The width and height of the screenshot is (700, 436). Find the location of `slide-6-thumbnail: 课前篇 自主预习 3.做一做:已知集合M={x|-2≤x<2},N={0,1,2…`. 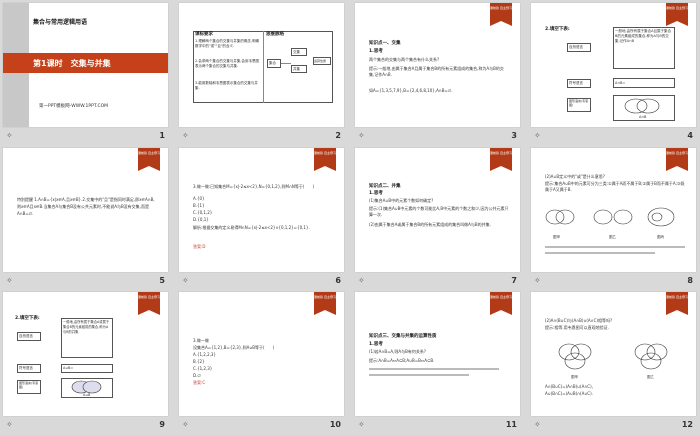

slide-6-thumbnail: 课前篇 自主预习 3.做一做:已知集合M={x|-2≤x<2},N={0,1,2… is located at coordinates (261, 210).